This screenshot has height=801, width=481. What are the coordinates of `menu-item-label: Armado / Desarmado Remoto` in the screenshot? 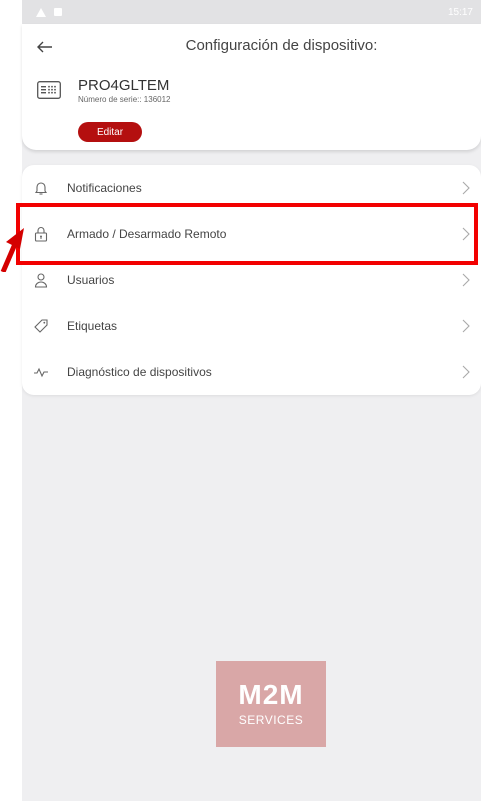 It's located at (147, 234).